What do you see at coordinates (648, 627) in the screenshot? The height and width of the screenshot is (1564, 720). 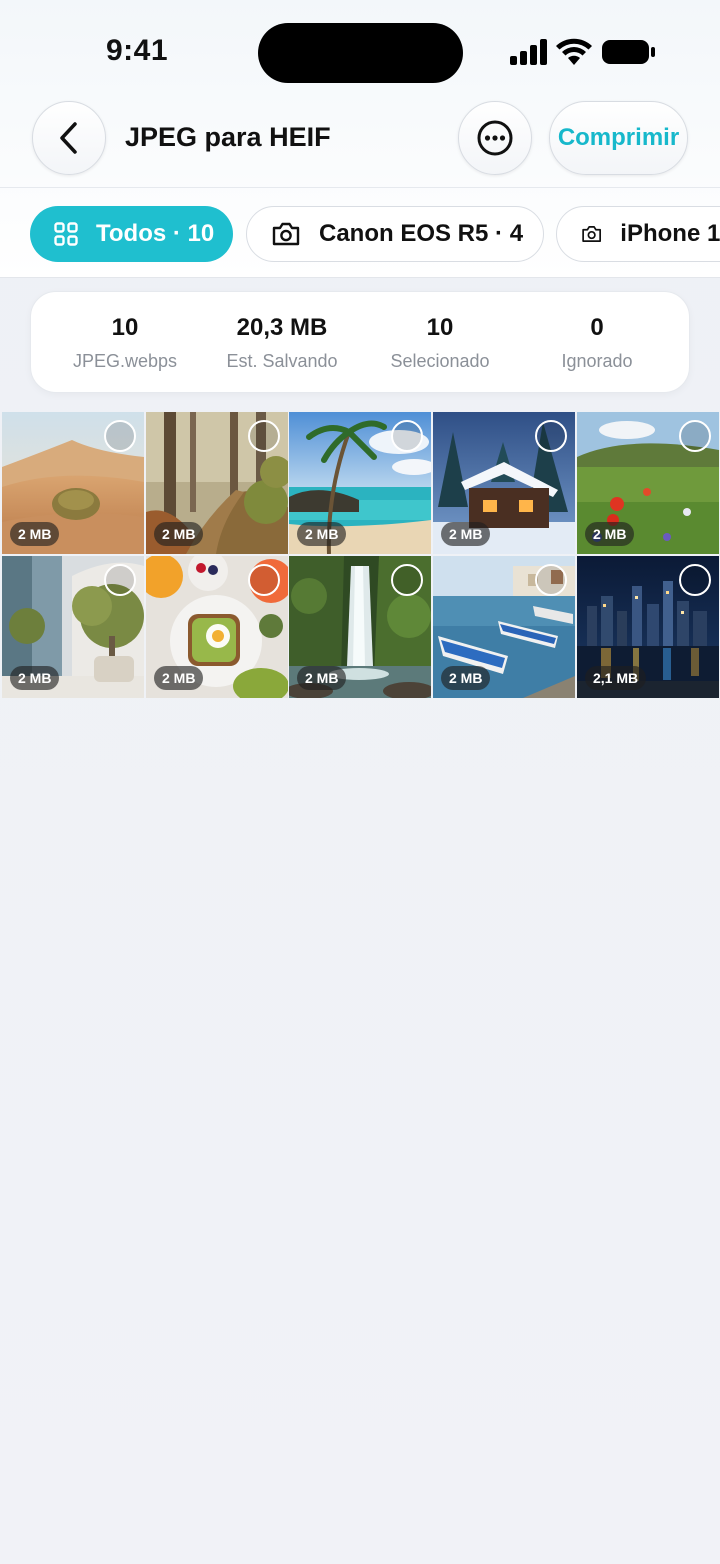 I see `photo-tile: 2,1 MB` at bounding box center [648, 627].